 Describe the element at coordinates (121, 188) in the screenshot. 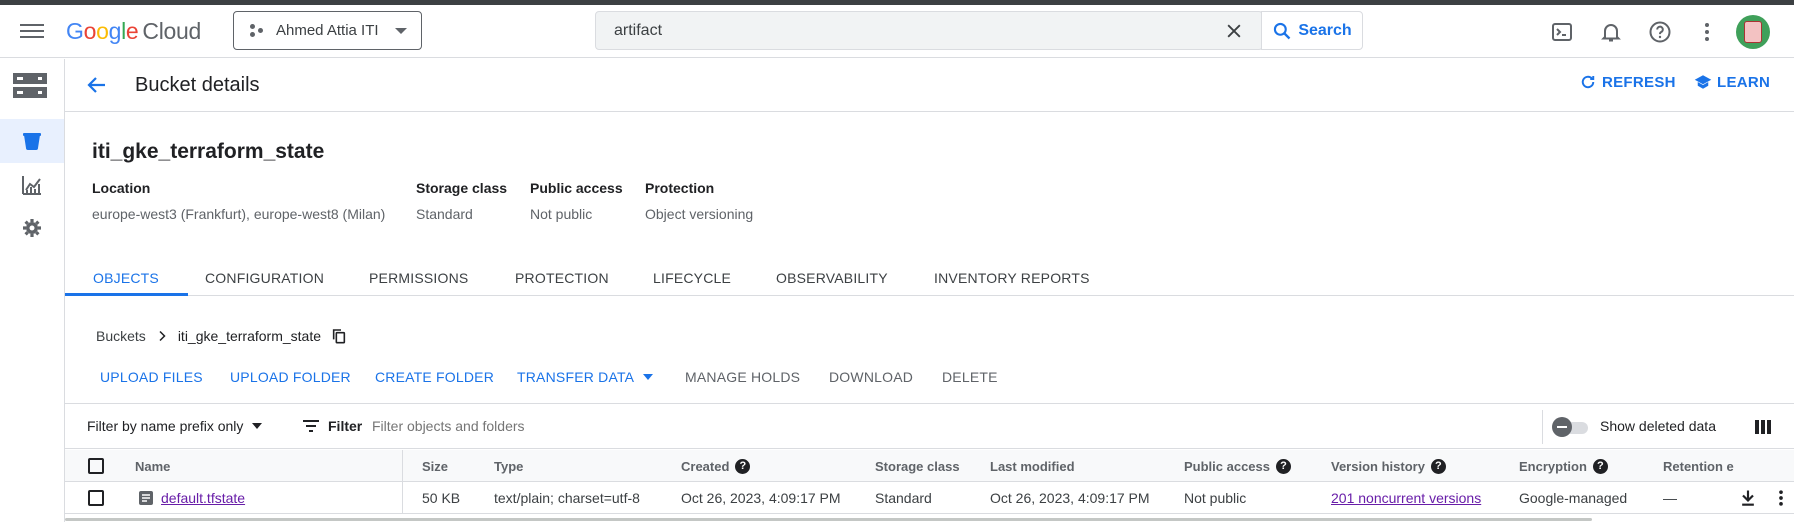

I see `meta-label: Location` at that location.